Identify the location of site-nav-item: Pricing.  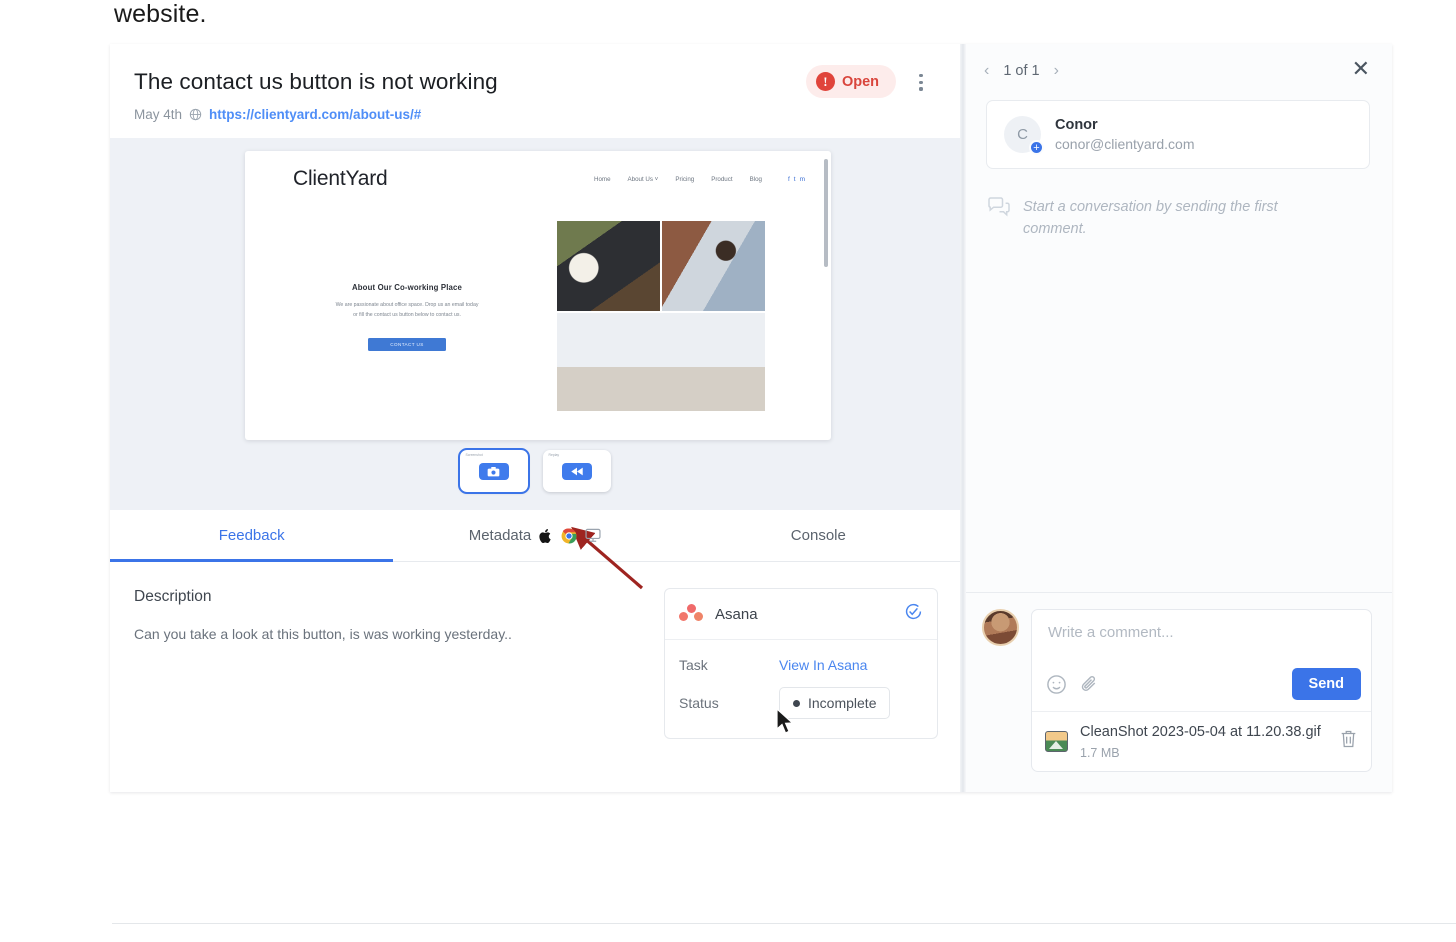
(685, 179).